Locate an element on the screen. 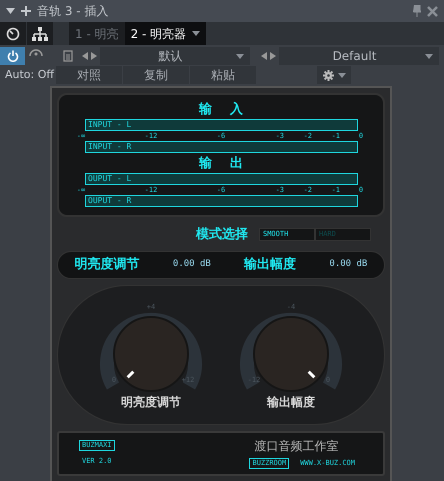  power-button is located at coordinates (12, 56).